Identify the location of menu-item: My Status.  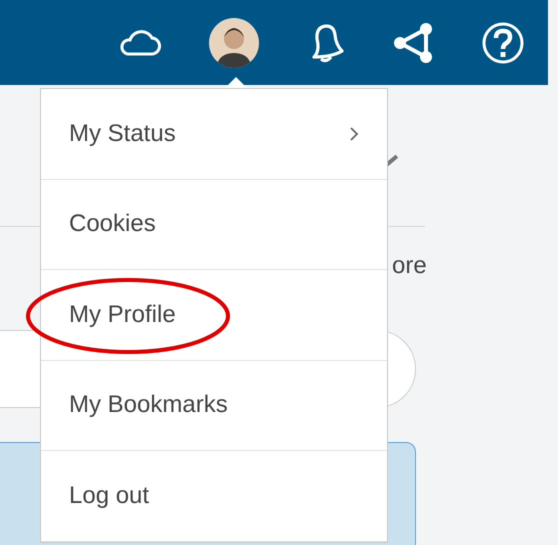
(214, 134).